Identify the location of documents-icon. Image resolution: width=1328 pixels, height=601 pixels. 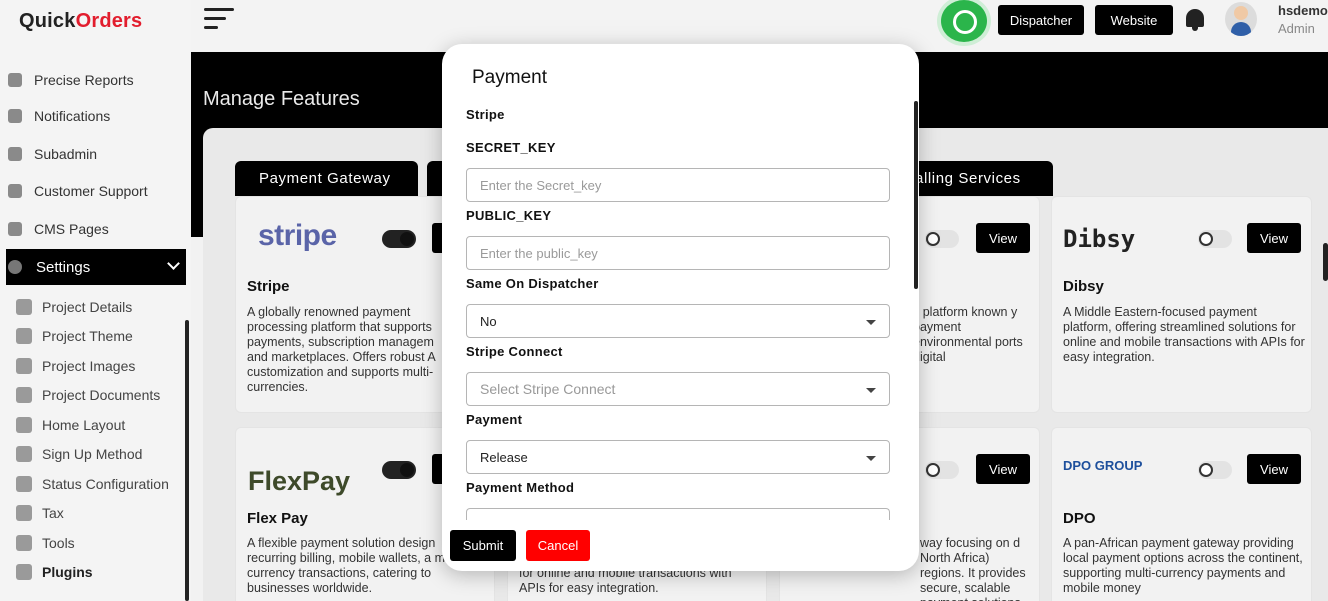
(24, 395).